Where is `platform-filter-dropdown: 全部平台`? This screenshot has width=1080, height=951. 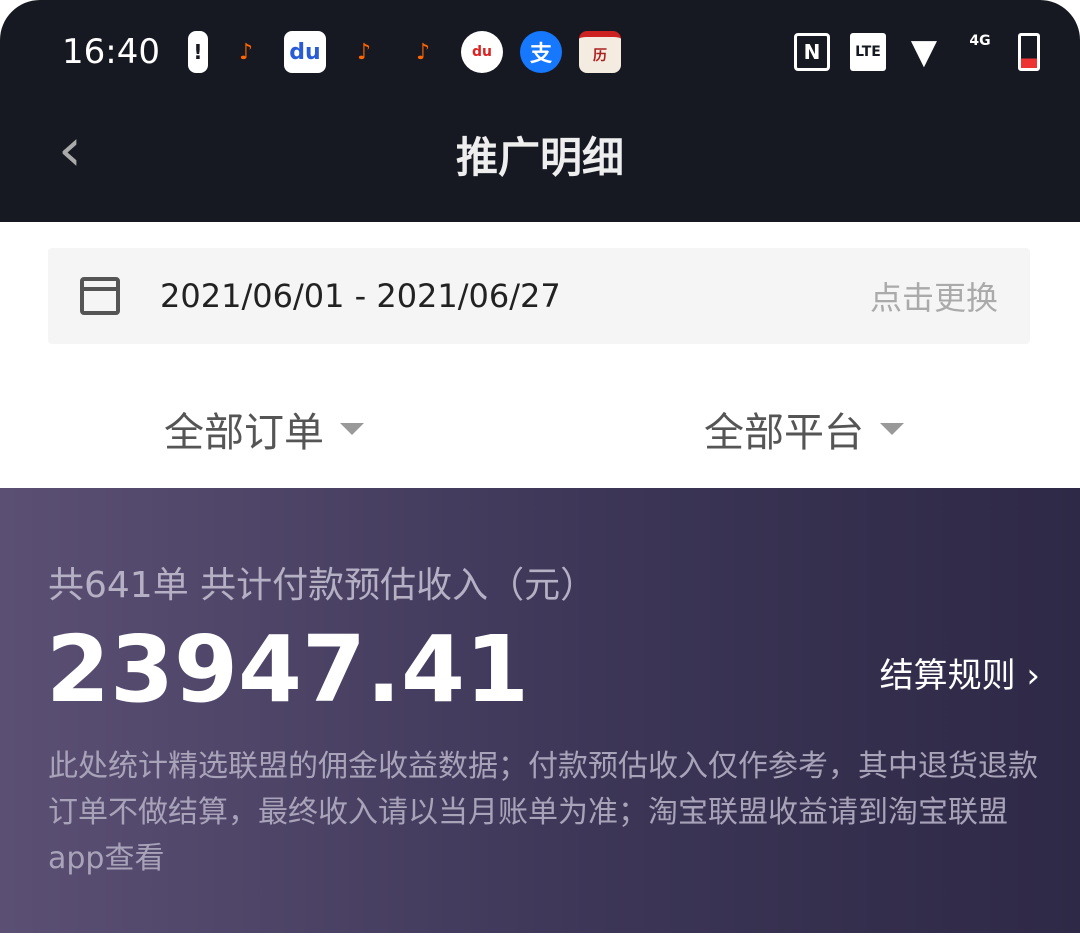 platform-filter-dropdown: 全部平台 is located at coordinates (804, 429).